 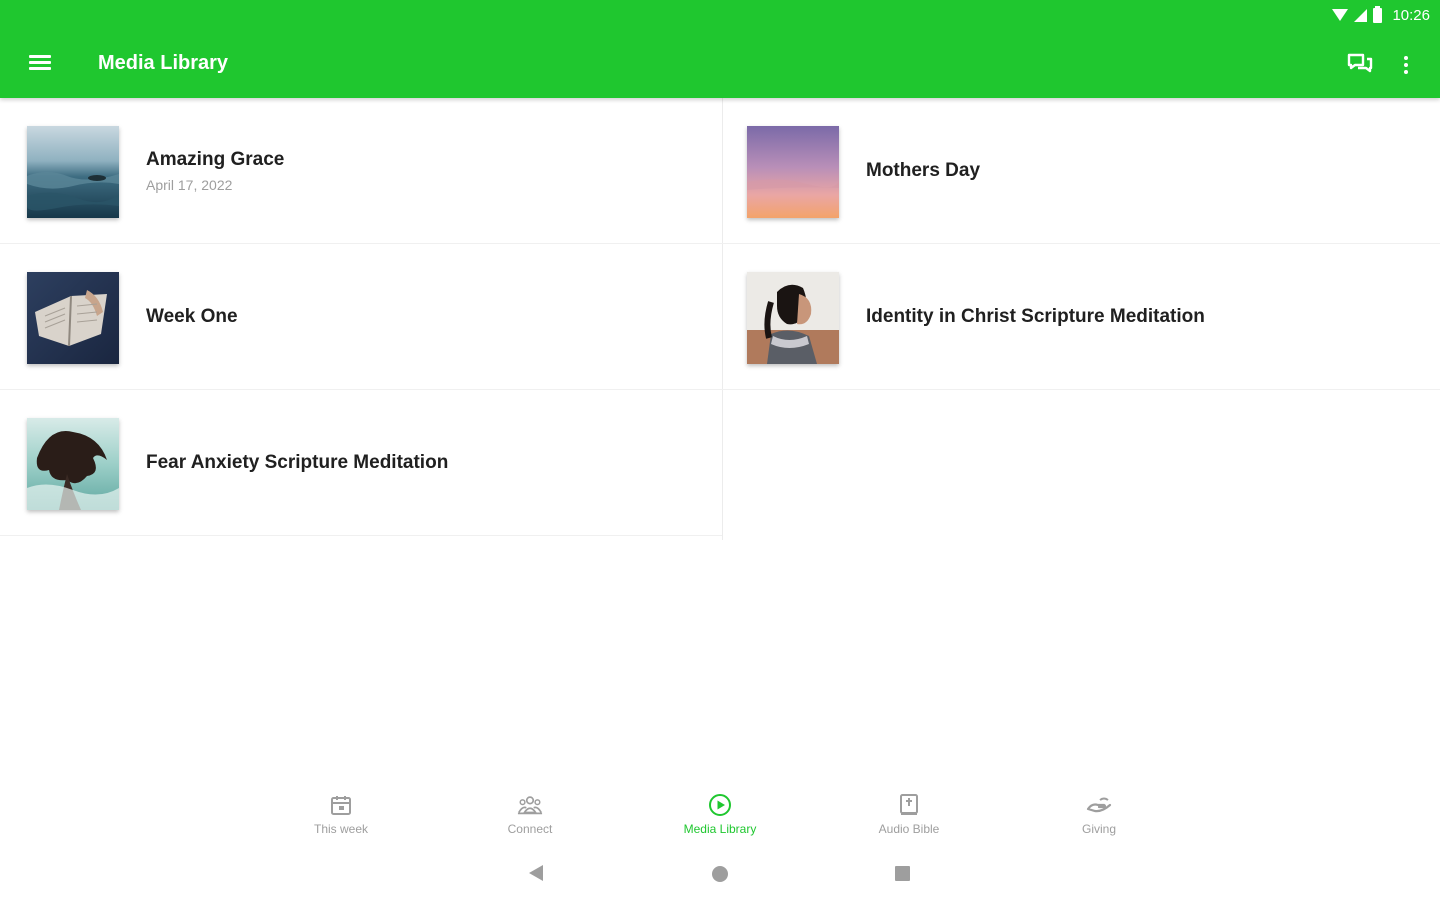 What do you see at coordinates (1081, 171) in the screenshot?
I see `media-item-mothers-day: Mothers Day` at bounding box center [1081, 171].